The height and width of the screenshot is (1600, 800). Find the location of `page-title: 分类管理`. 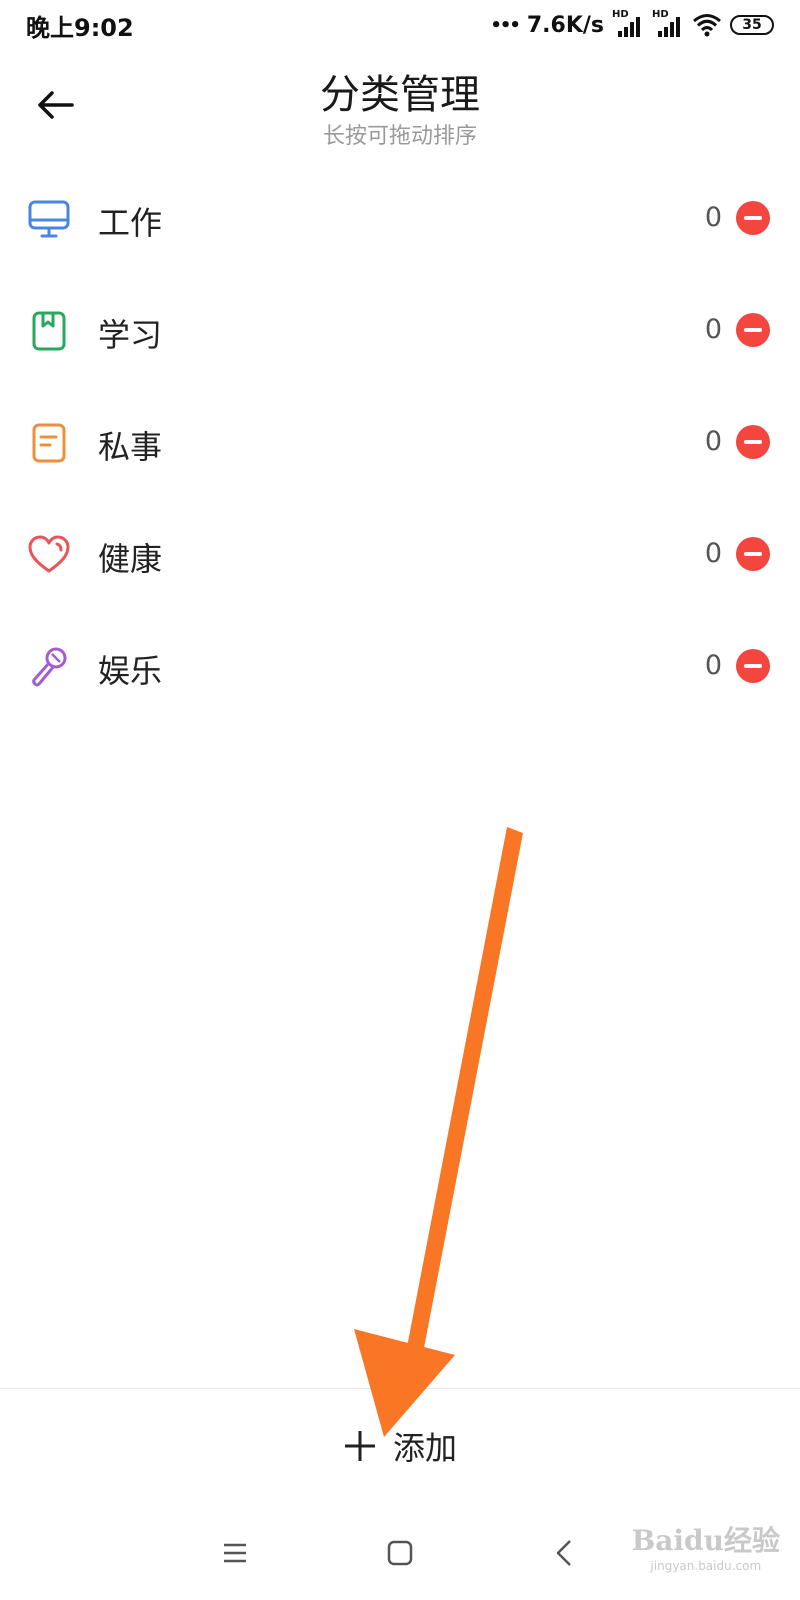

page-title: 分类管理 is located at coordinates (400, 95).